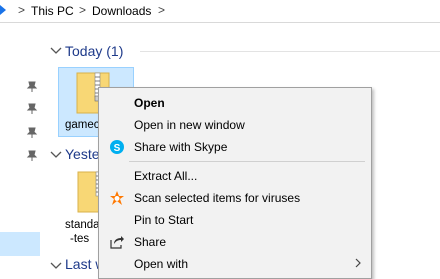 The image size is (440, 279). What do you see at coordinates (161, 264) in the screenshot?
I see `menu-item-label: Open with` at bounding box center [161, 264].